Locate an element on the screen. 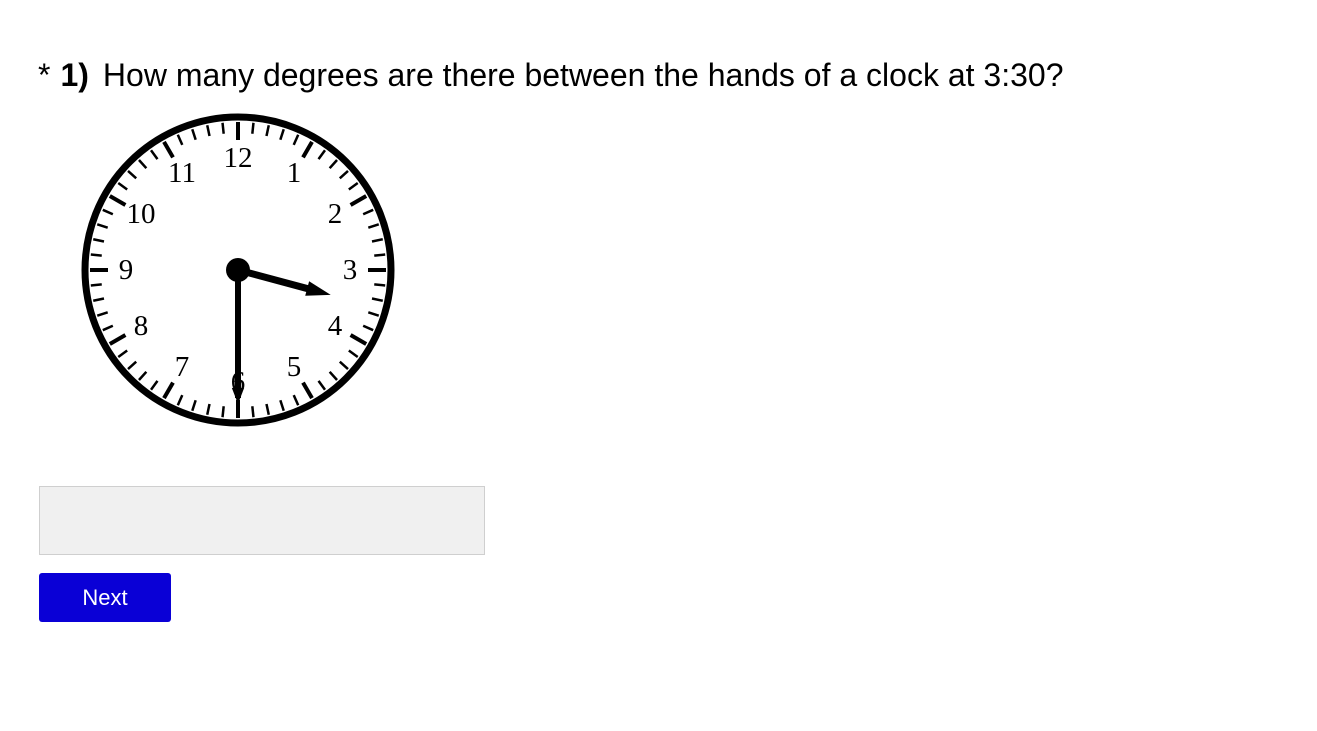  question-number: 1) is located at coordinates (74, 74).